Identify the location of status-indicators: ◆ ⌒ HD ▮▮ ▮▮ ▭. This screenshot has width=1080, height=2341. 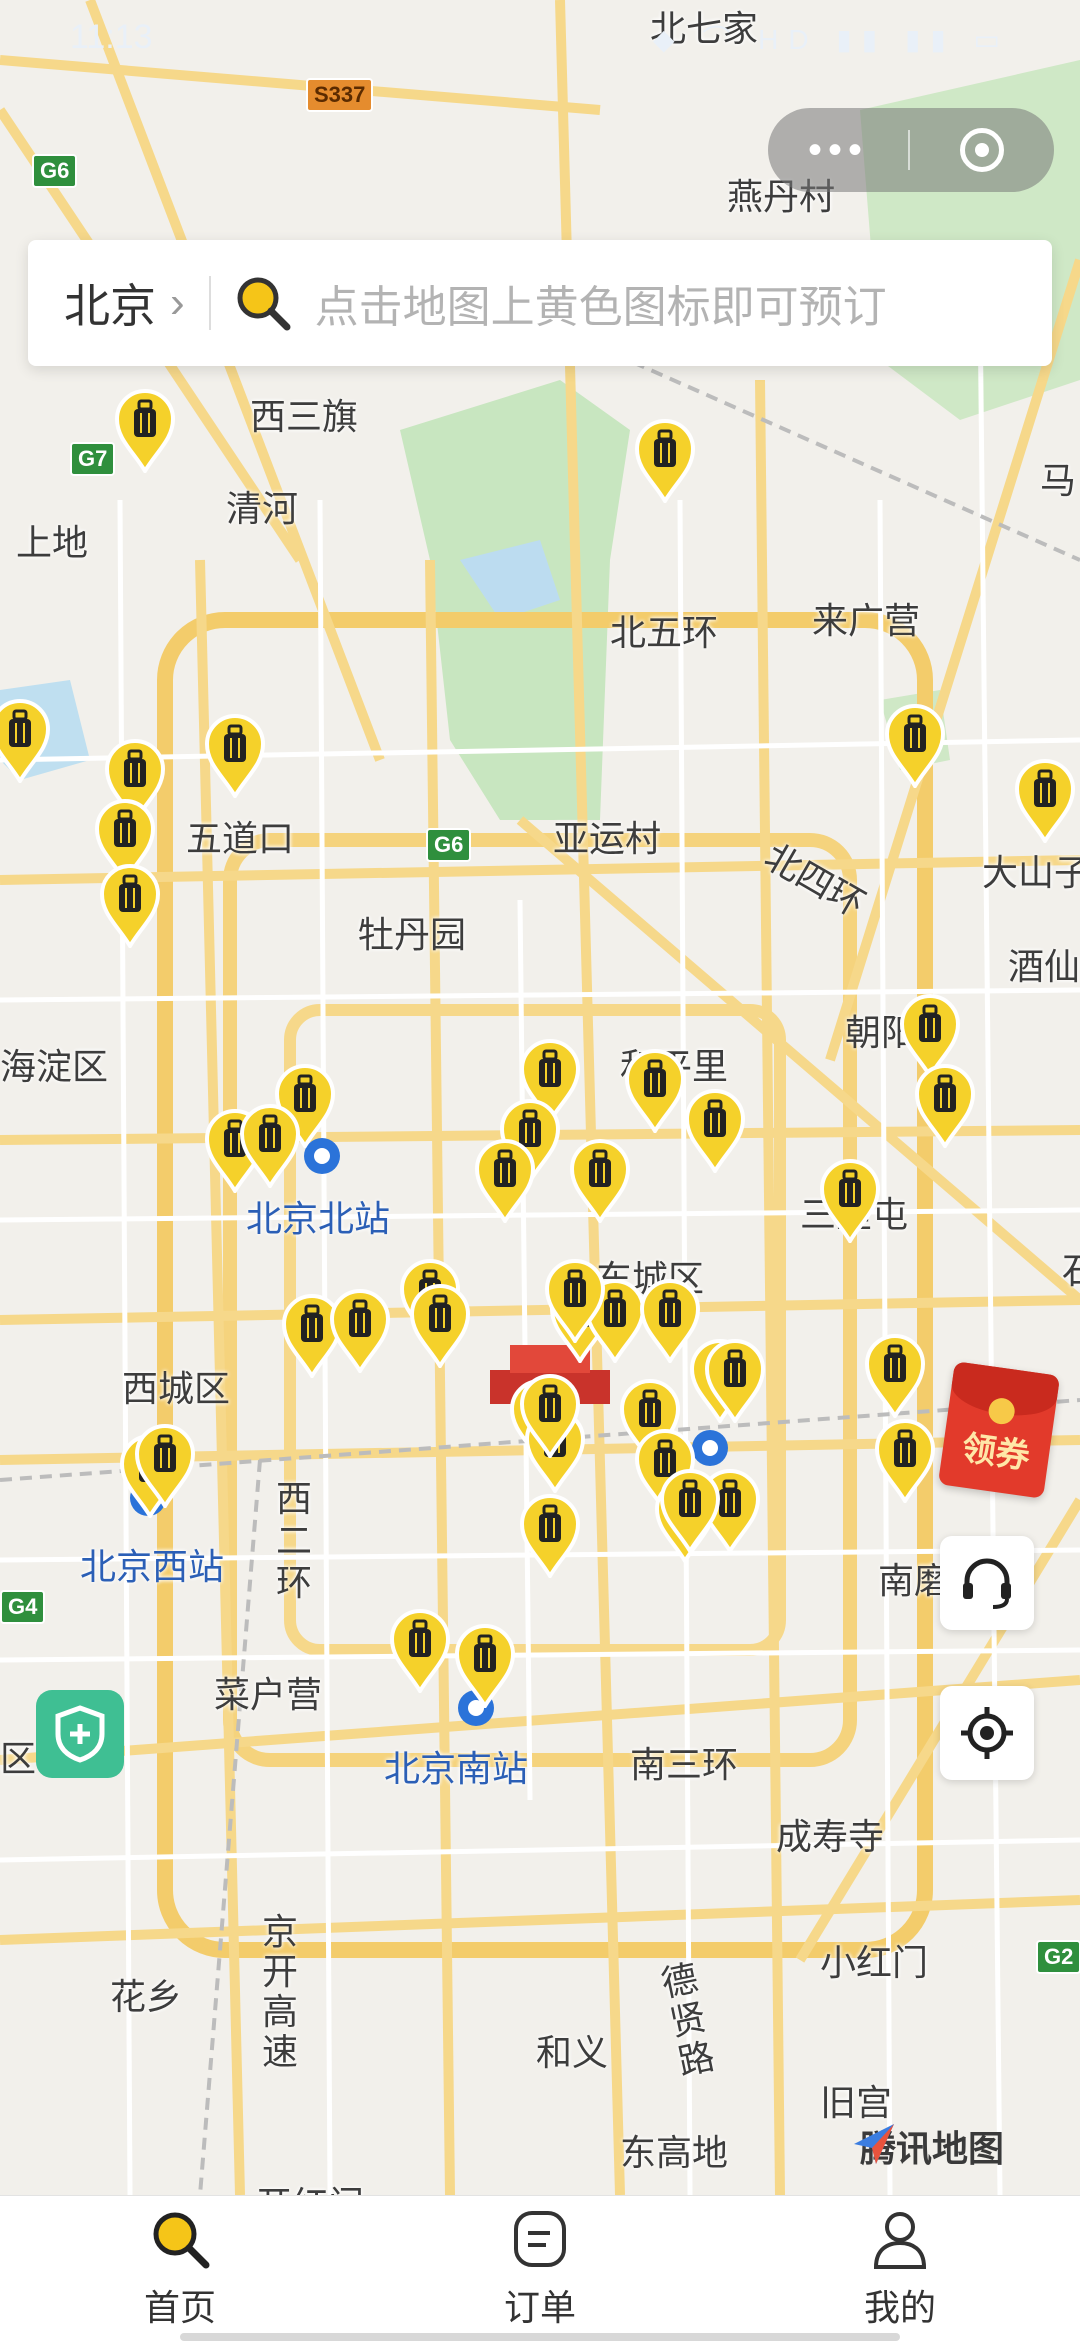
(831, 39).